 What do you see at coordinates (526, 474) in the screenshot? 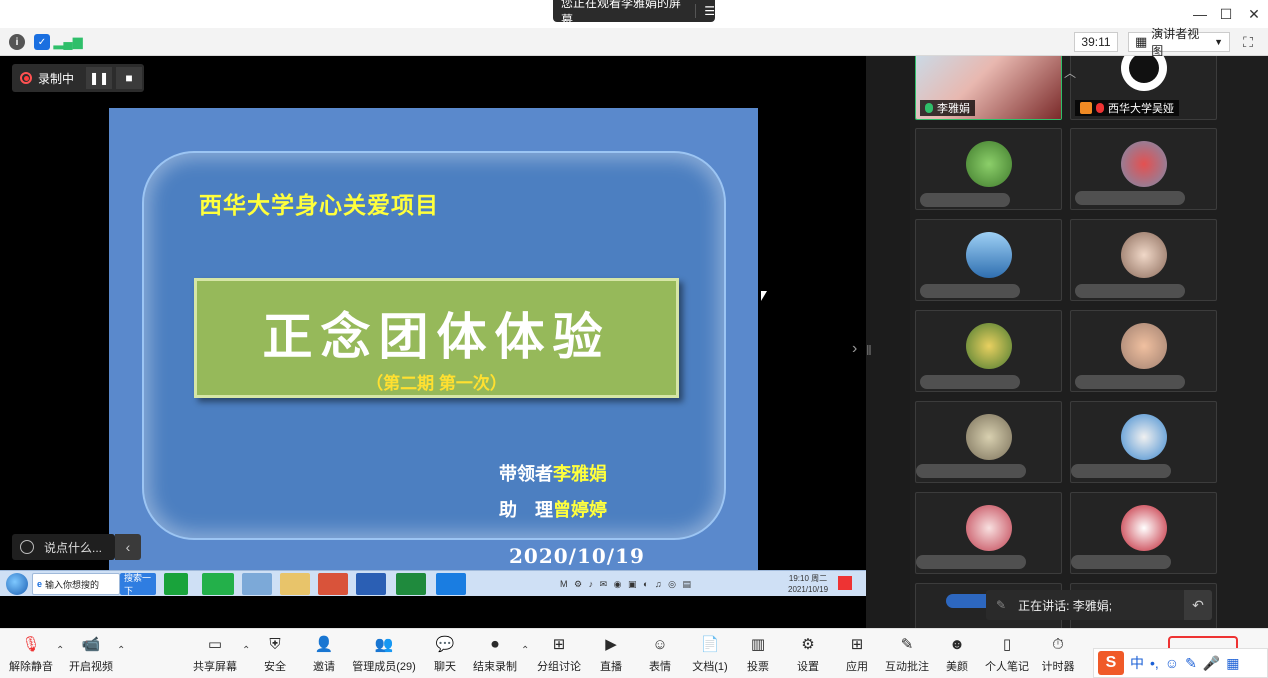
I see `leader-label: 带领者` at bounding box center [526, 474].